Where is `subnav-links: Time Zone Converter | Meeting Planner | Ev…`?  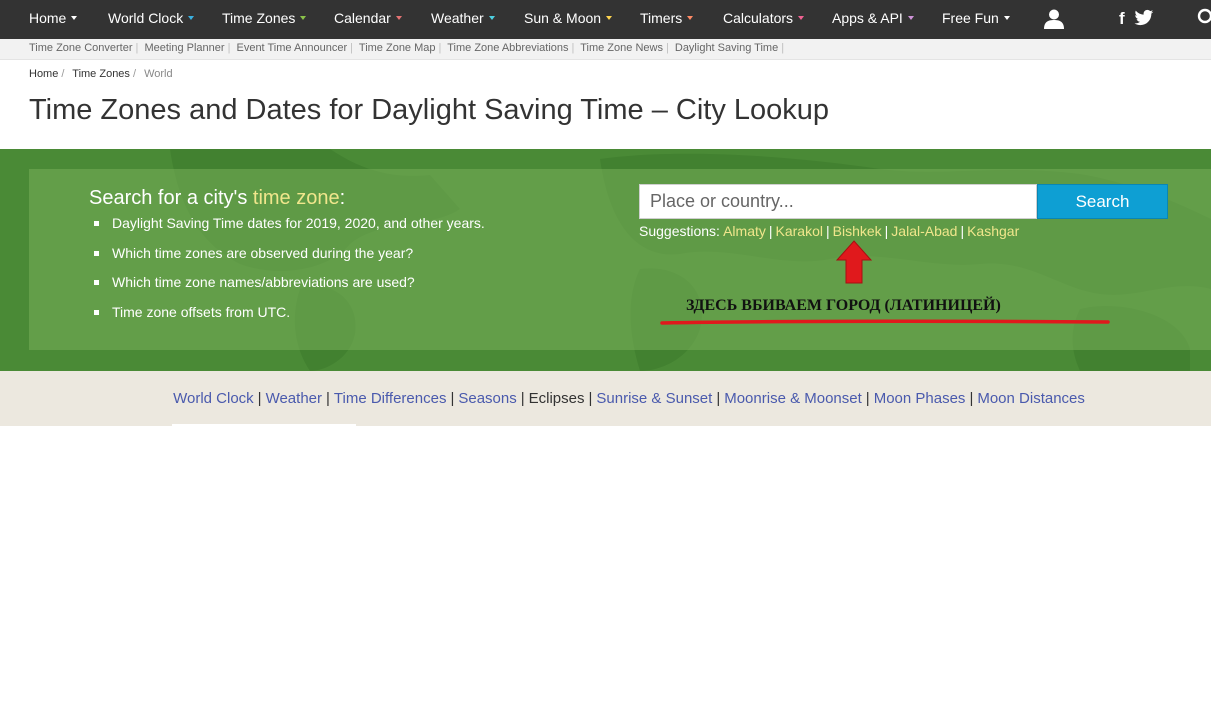
subnav-links: Time Zone Converter | Meeting Planner | Ev… is located at coordinates (408, 48).